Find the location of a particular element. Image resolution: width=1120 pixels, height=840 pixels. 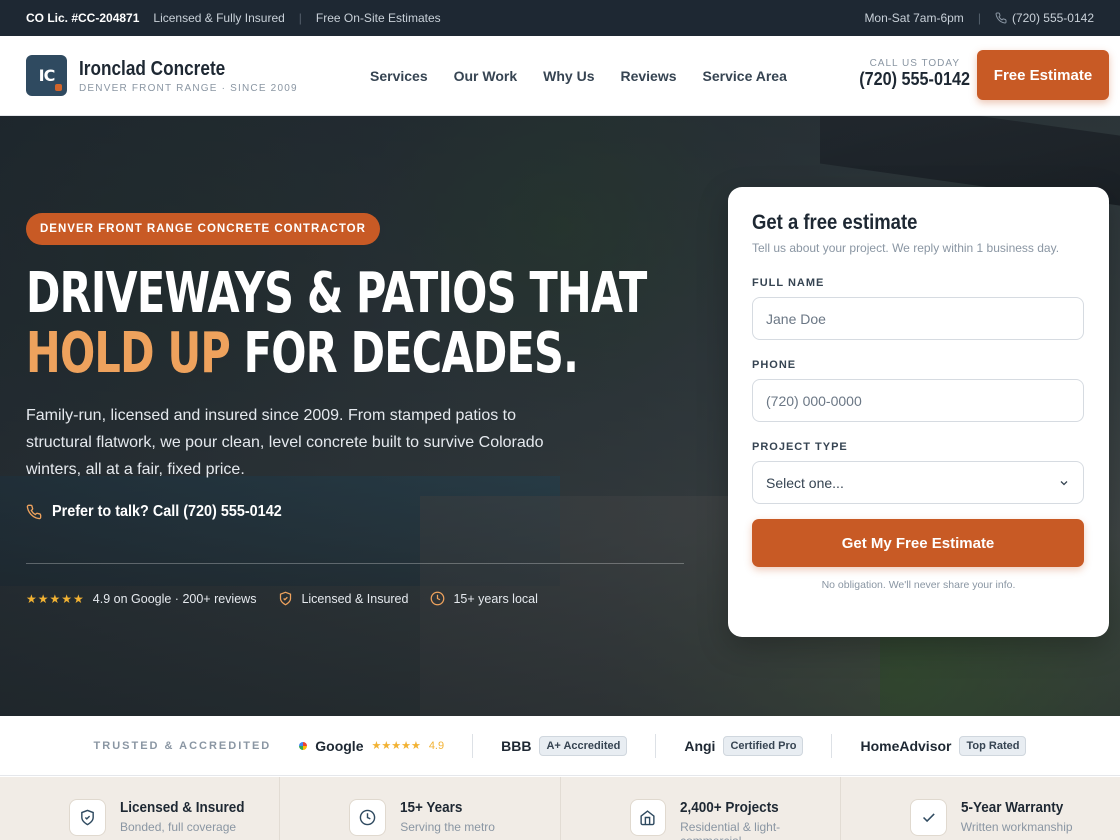

call-label: CALL US TODAY is located at coordinates (914, 63).